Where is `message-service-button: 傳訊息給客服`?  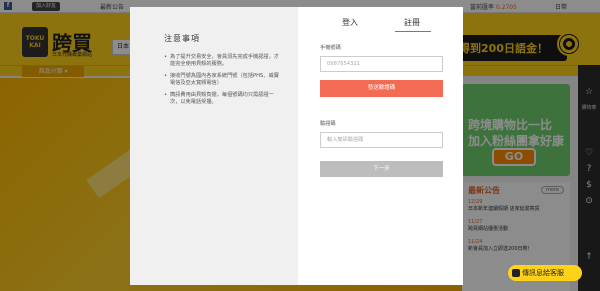 message-service-button: 傳訊息給客服 is located at coordinates (545, 273).